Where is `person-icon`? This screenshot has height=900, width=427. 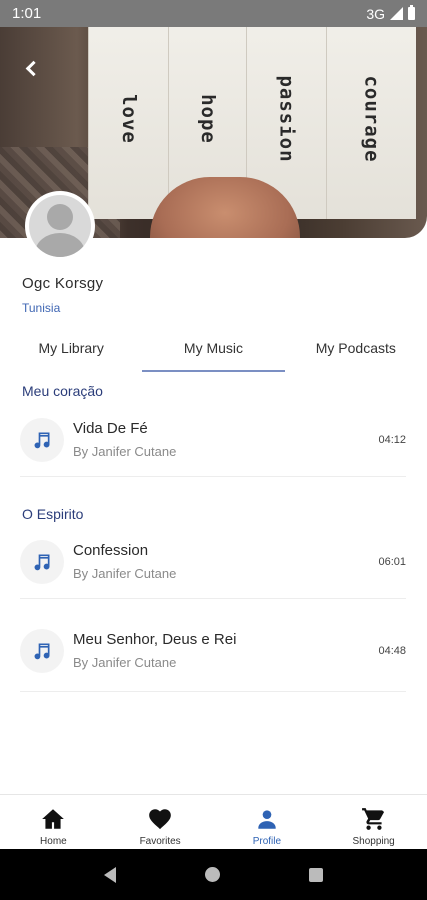
person-icon is located at coordinates (267, 819).